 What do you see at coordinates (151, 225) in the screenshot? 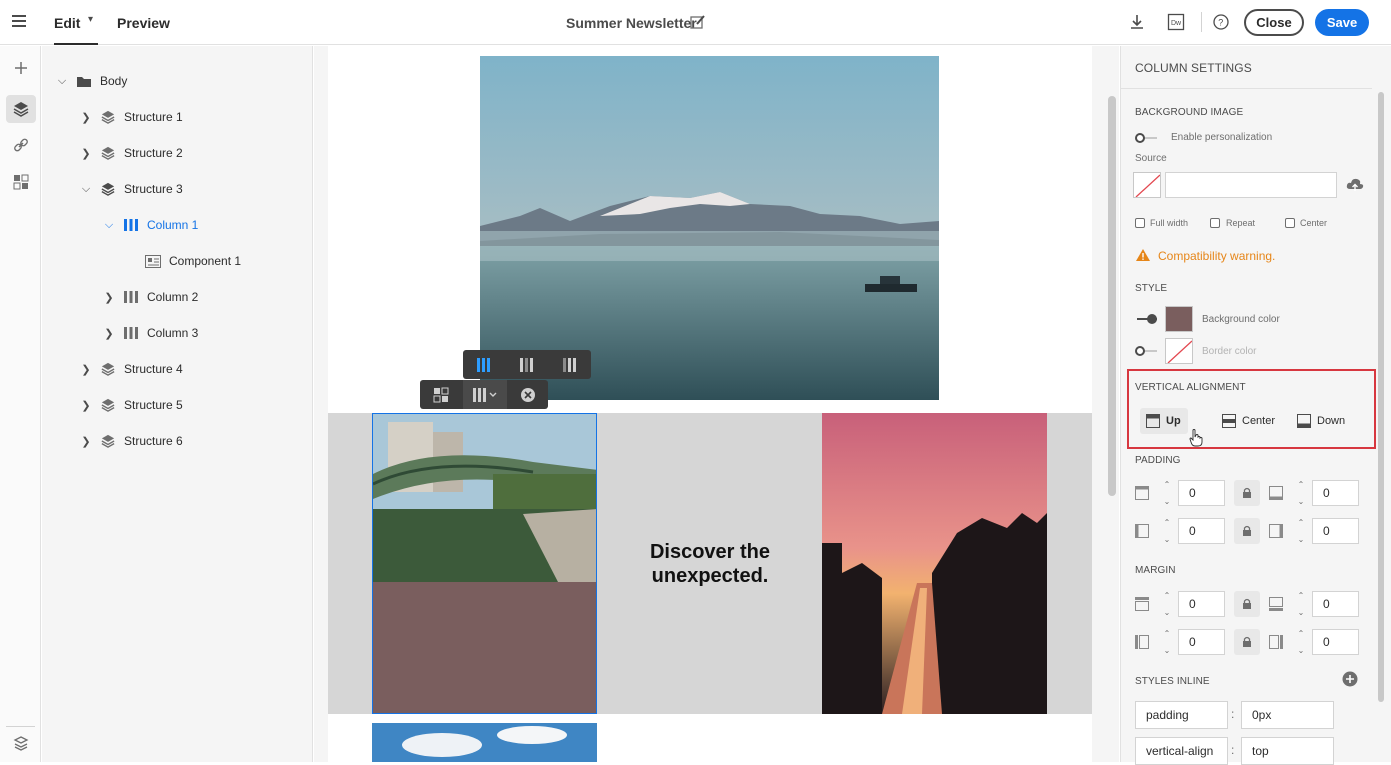
I see `tree-node-column-1: ⌵ Column 1` at bounding box center [151, 225].